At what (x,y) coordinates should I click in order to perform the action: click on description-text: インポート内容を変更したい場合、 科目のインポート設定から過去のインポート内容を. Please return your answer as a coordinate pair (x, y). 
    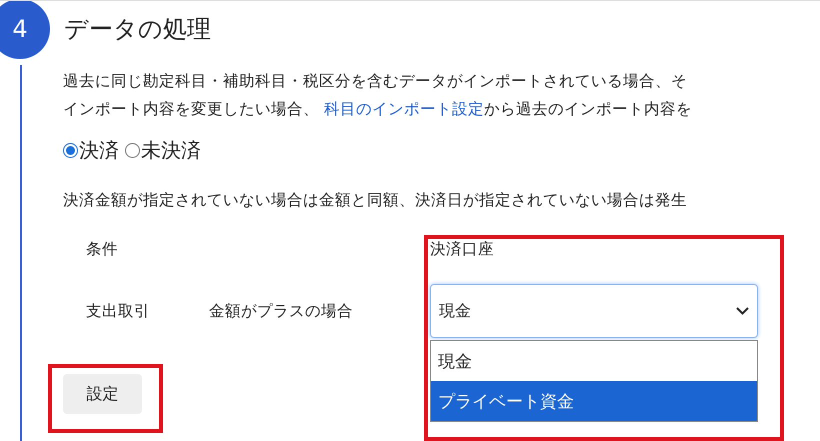
    Looking at the image, I should click on (378, 109).